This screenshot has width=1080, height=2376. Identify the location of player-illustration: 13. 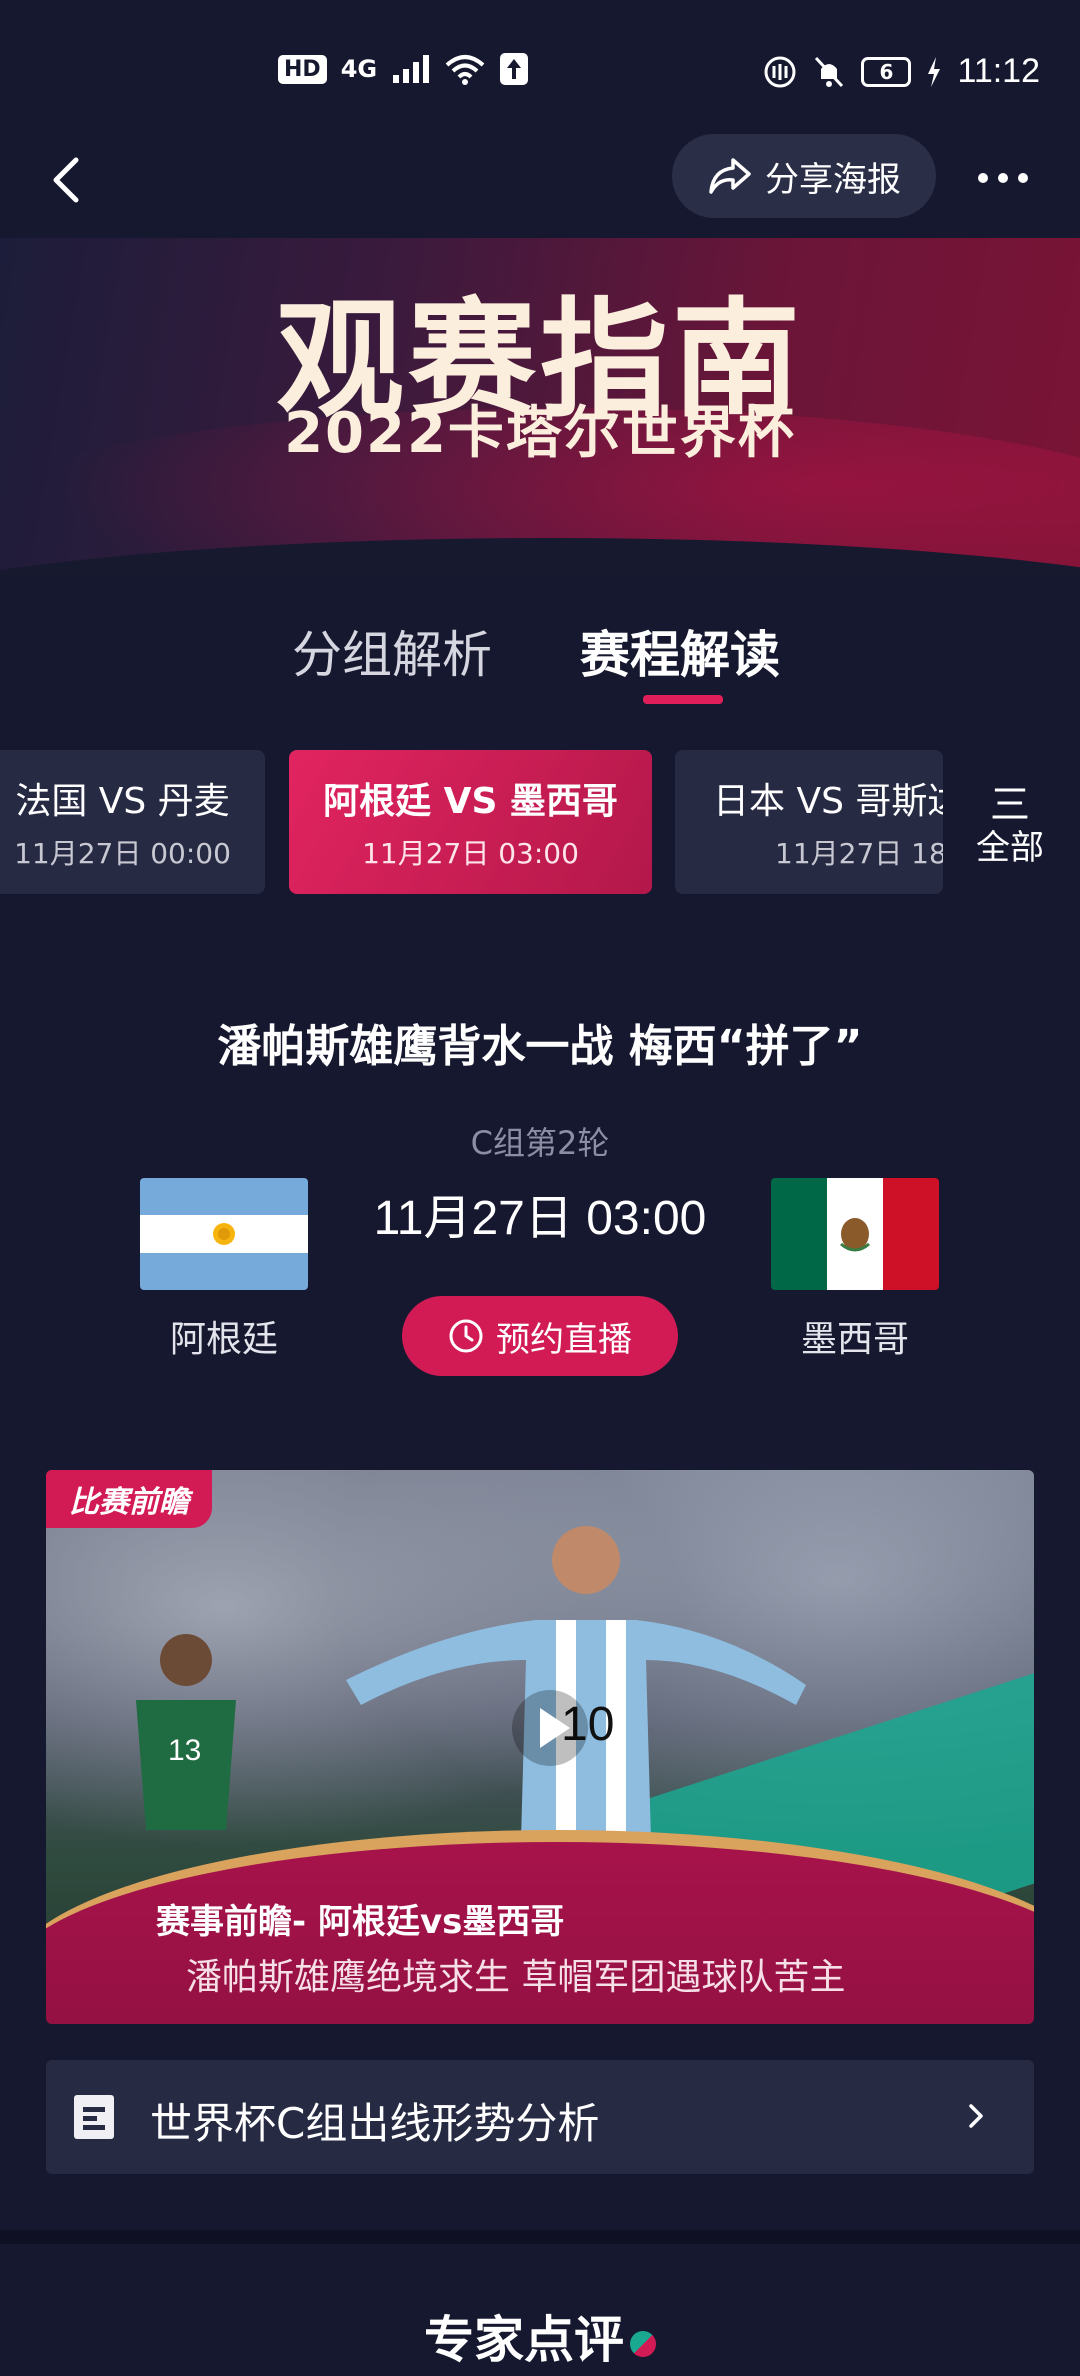
(186, 1732).